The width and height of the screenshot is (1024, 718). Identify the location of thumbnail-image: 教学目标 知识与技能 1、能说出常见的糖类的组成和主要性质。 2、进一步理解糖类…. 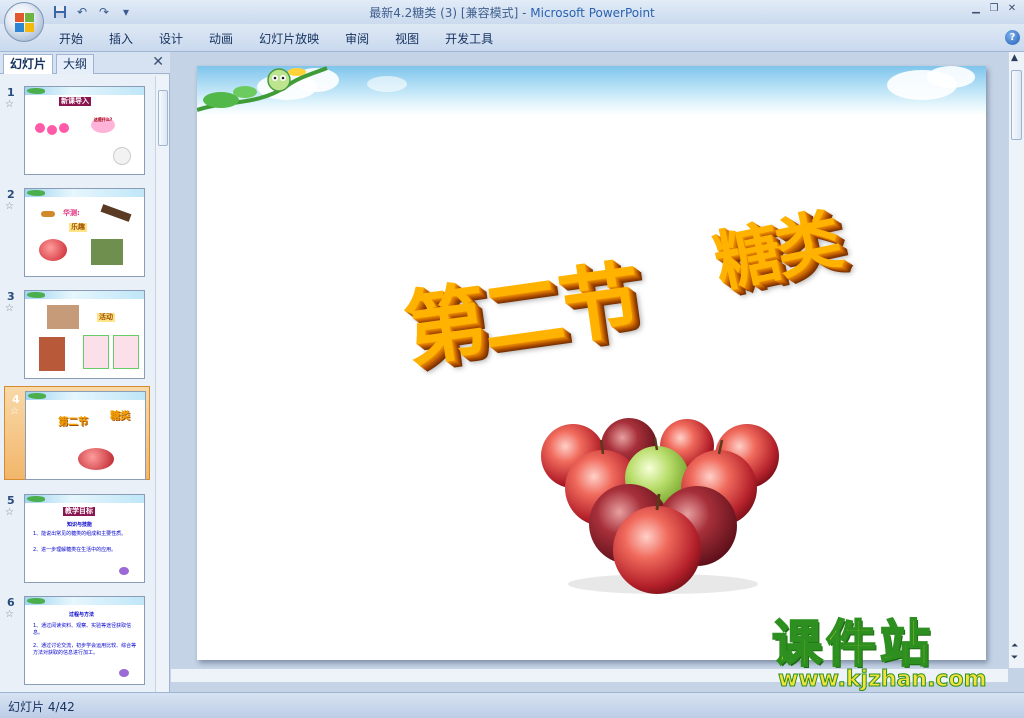
(84, 538).